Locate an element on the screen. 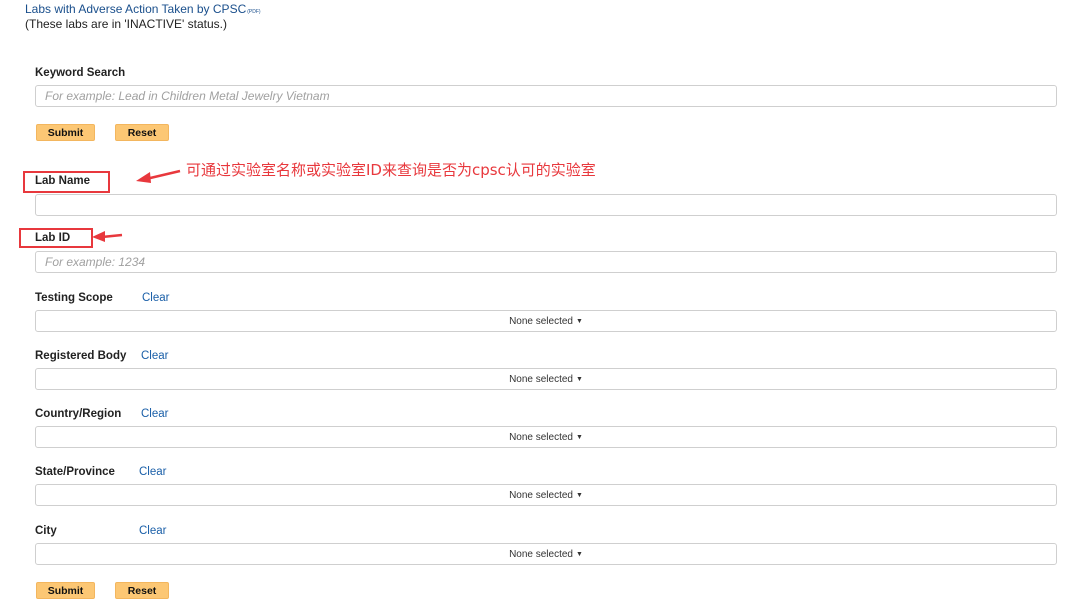 The image size is (1080, 612). lab-name-label: Lab Name is located at coordinates (62, 181).